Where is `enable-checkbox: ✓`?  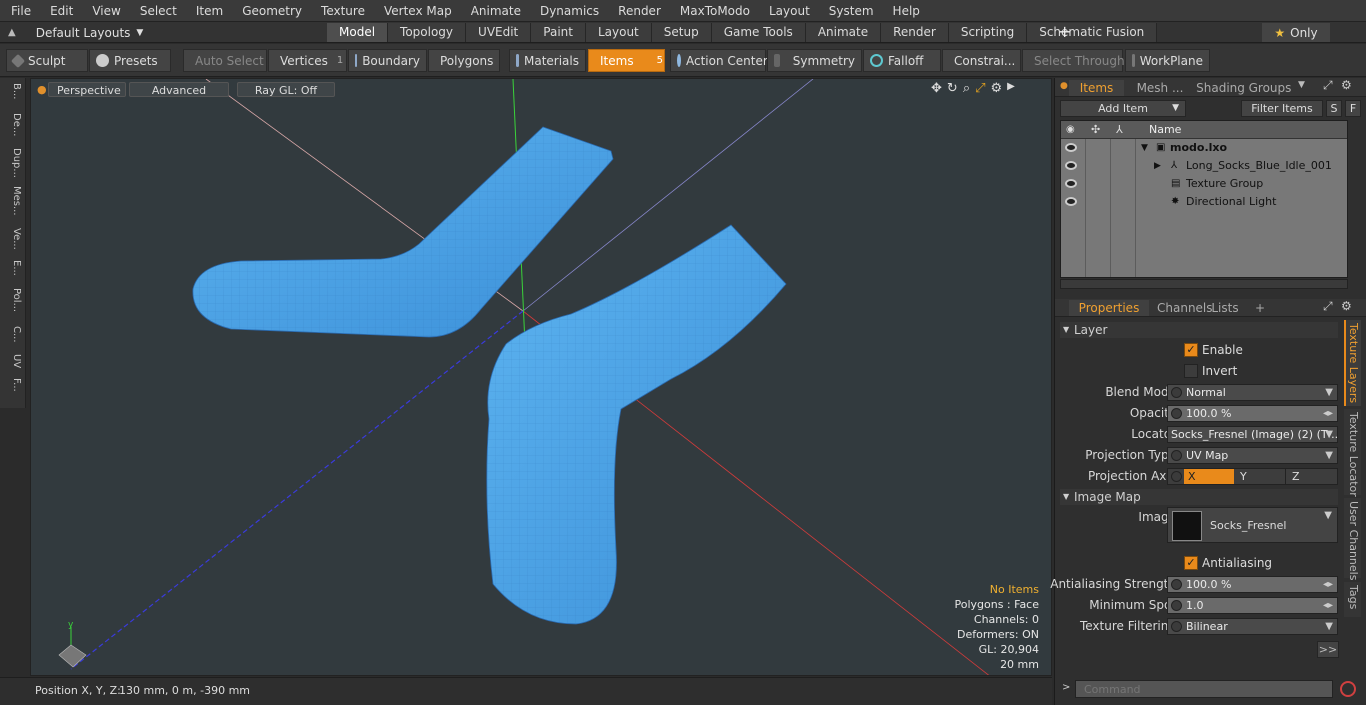 enable-checkbox: ✓ is located at coordinates (1191, 350).